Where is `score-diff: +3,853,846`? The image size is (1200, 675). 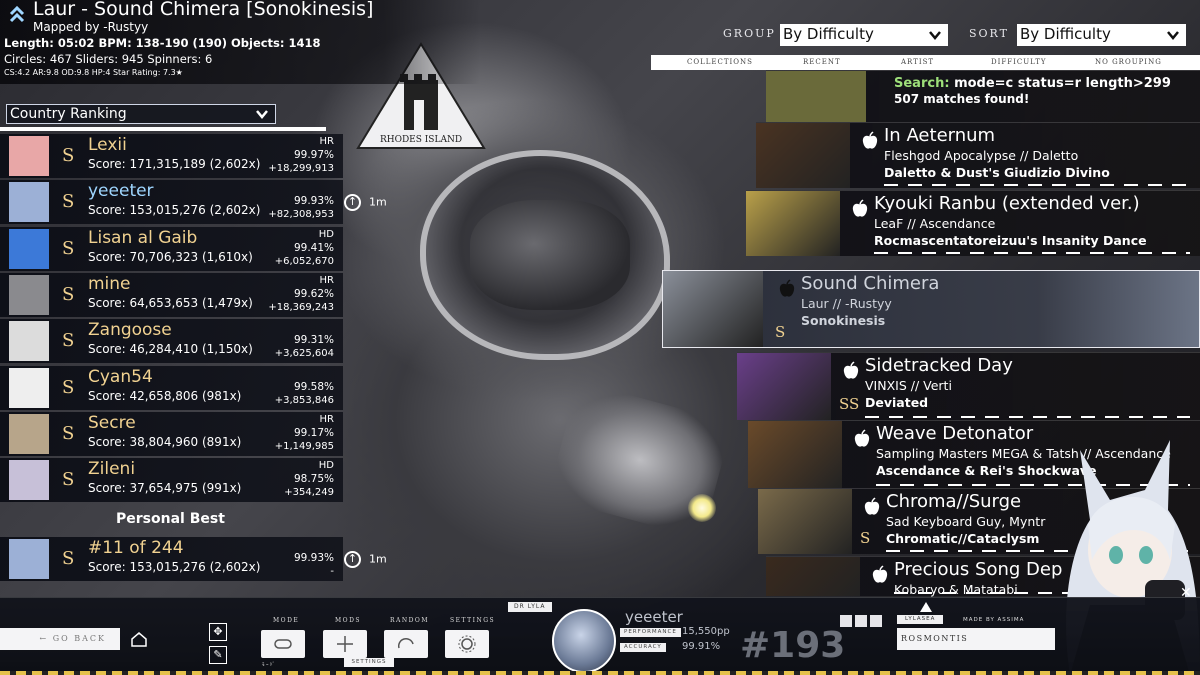 score-diff: +3,853,846 is located at coordinates (304, 400).